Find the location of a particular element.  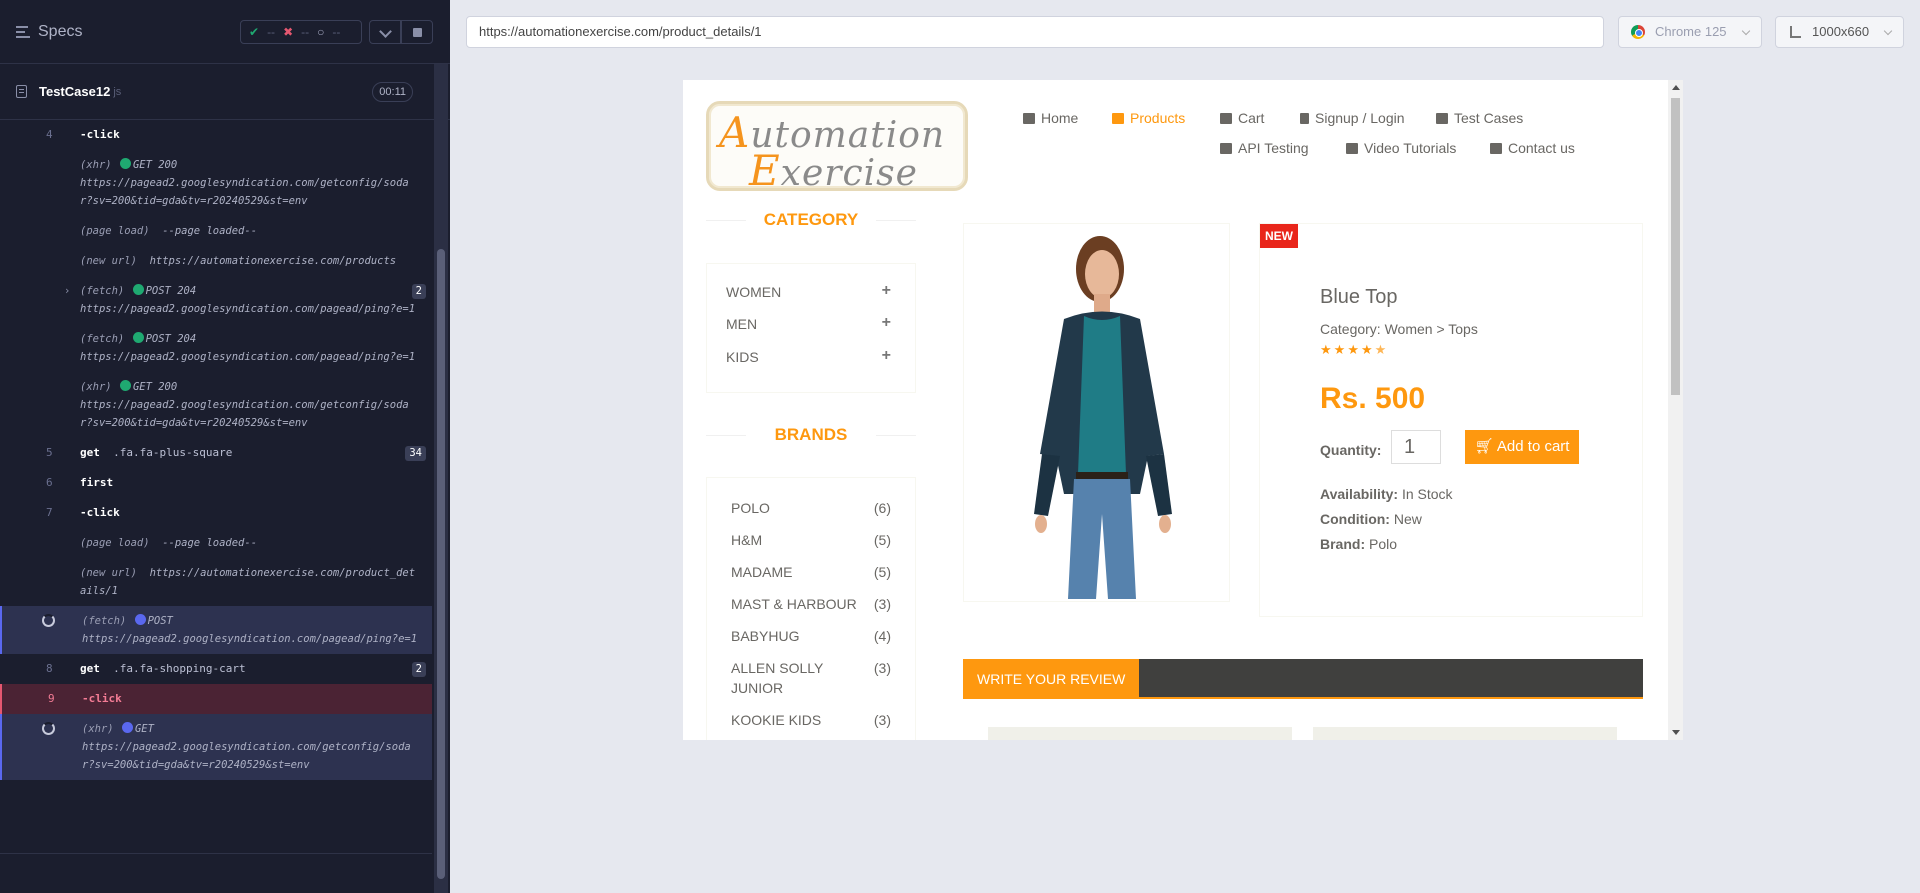

brand-item: POLO (6) is located at coordinates (811, 508).